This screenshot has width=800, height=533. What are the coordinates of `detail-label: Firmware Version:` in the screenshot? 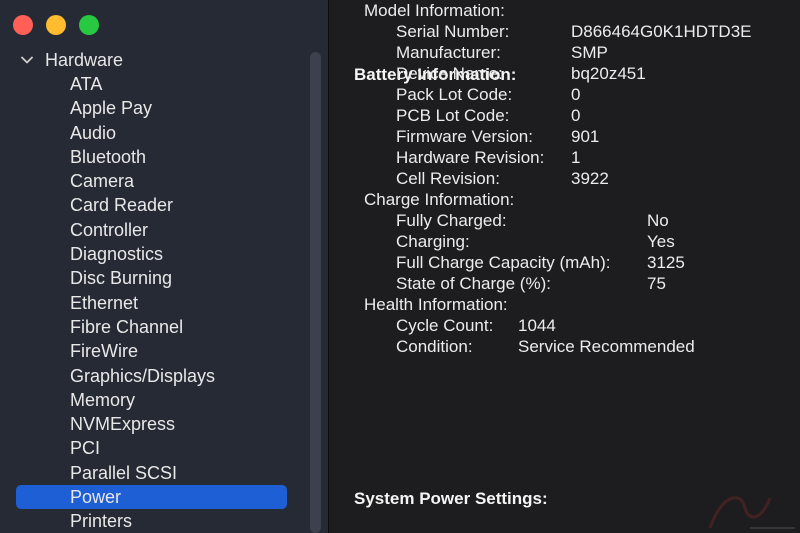 It's located at (464, 136).